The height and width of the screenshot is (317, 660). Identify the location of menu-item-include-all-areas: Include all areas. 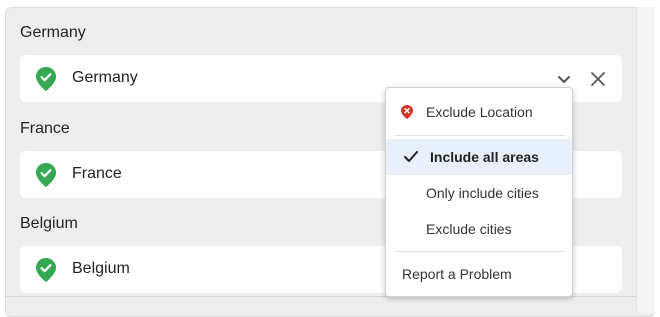
(479, 157).